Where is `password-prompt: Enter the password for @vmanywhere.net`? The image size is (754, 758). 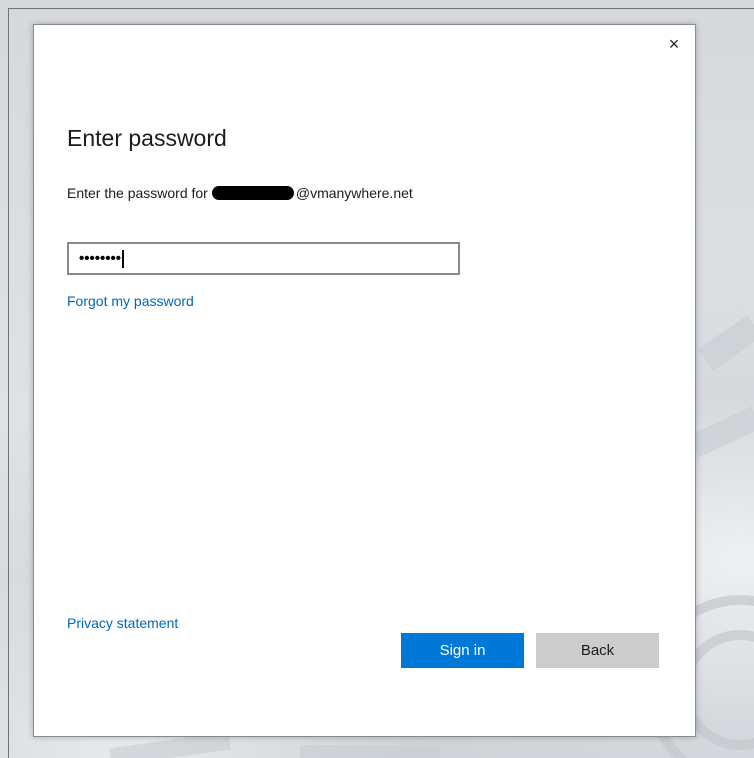
password-prompt: Enter the password for @vmanywhere.net is located at coordinates (240, 193).